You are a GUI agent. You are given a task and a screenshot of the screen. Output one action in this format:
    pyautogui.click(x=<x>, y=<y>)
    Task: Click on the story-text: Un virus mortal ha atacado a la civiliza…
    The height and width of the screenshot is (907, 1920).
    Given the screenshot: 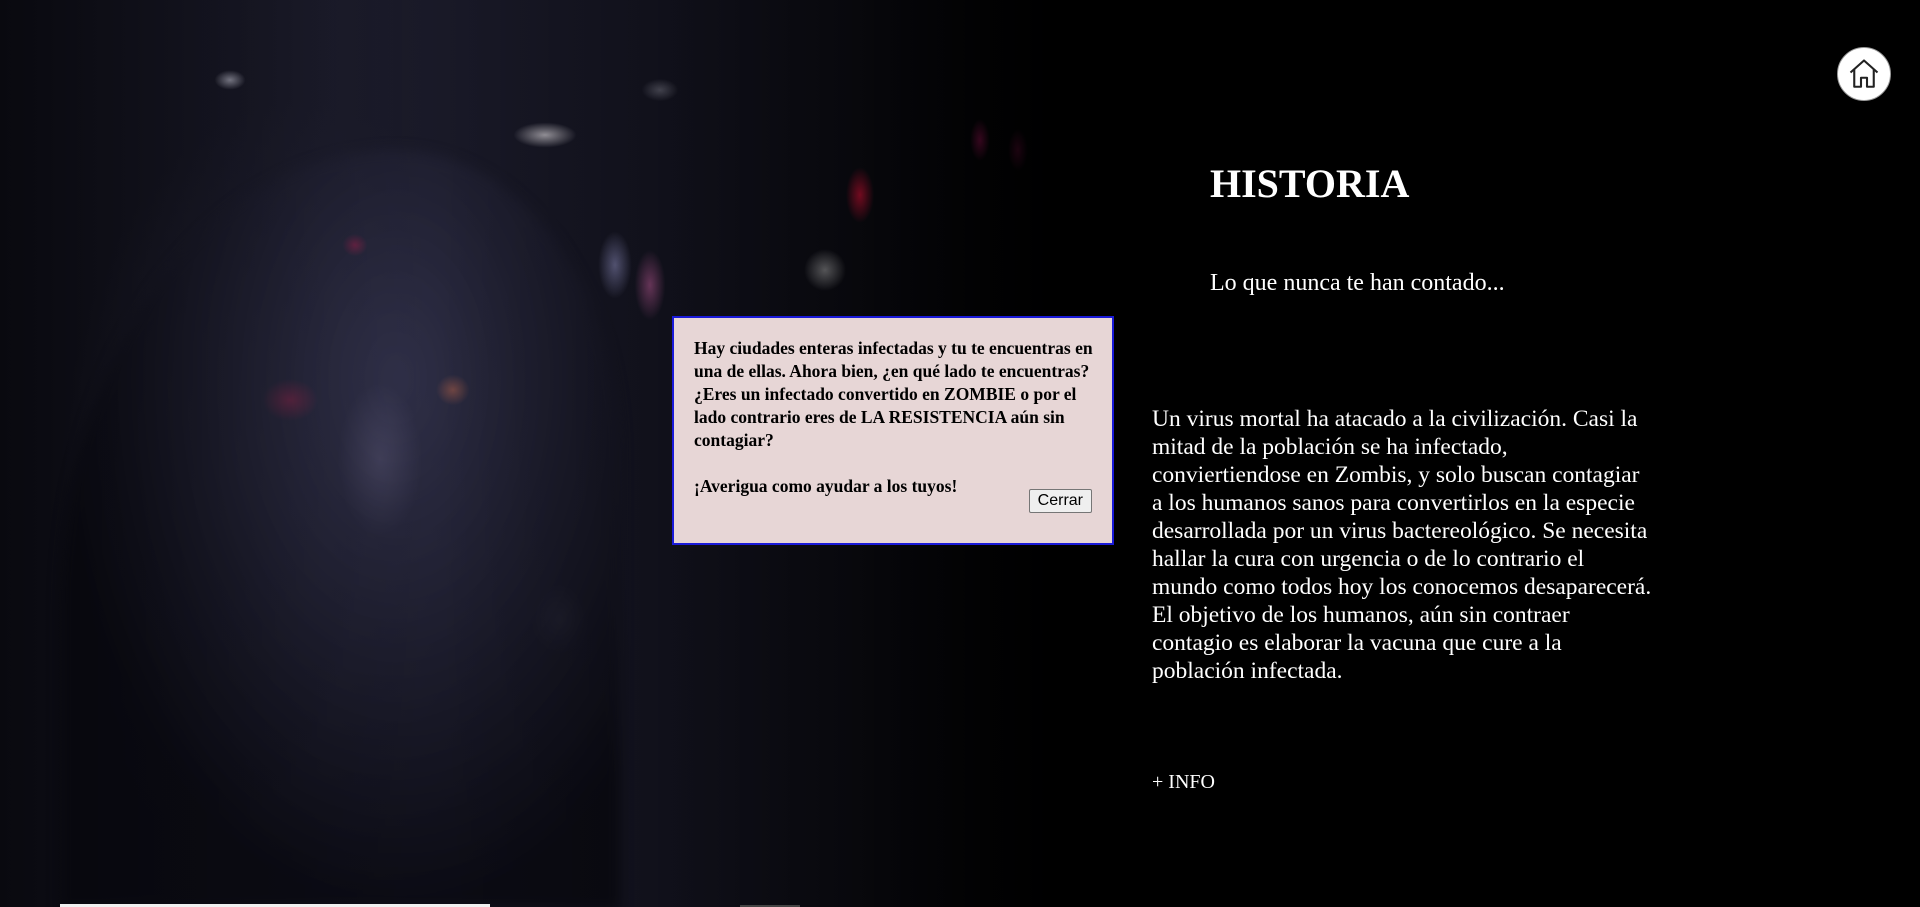 What is the action you would take?
    pyautogui.click(x=1402, y=545)
    